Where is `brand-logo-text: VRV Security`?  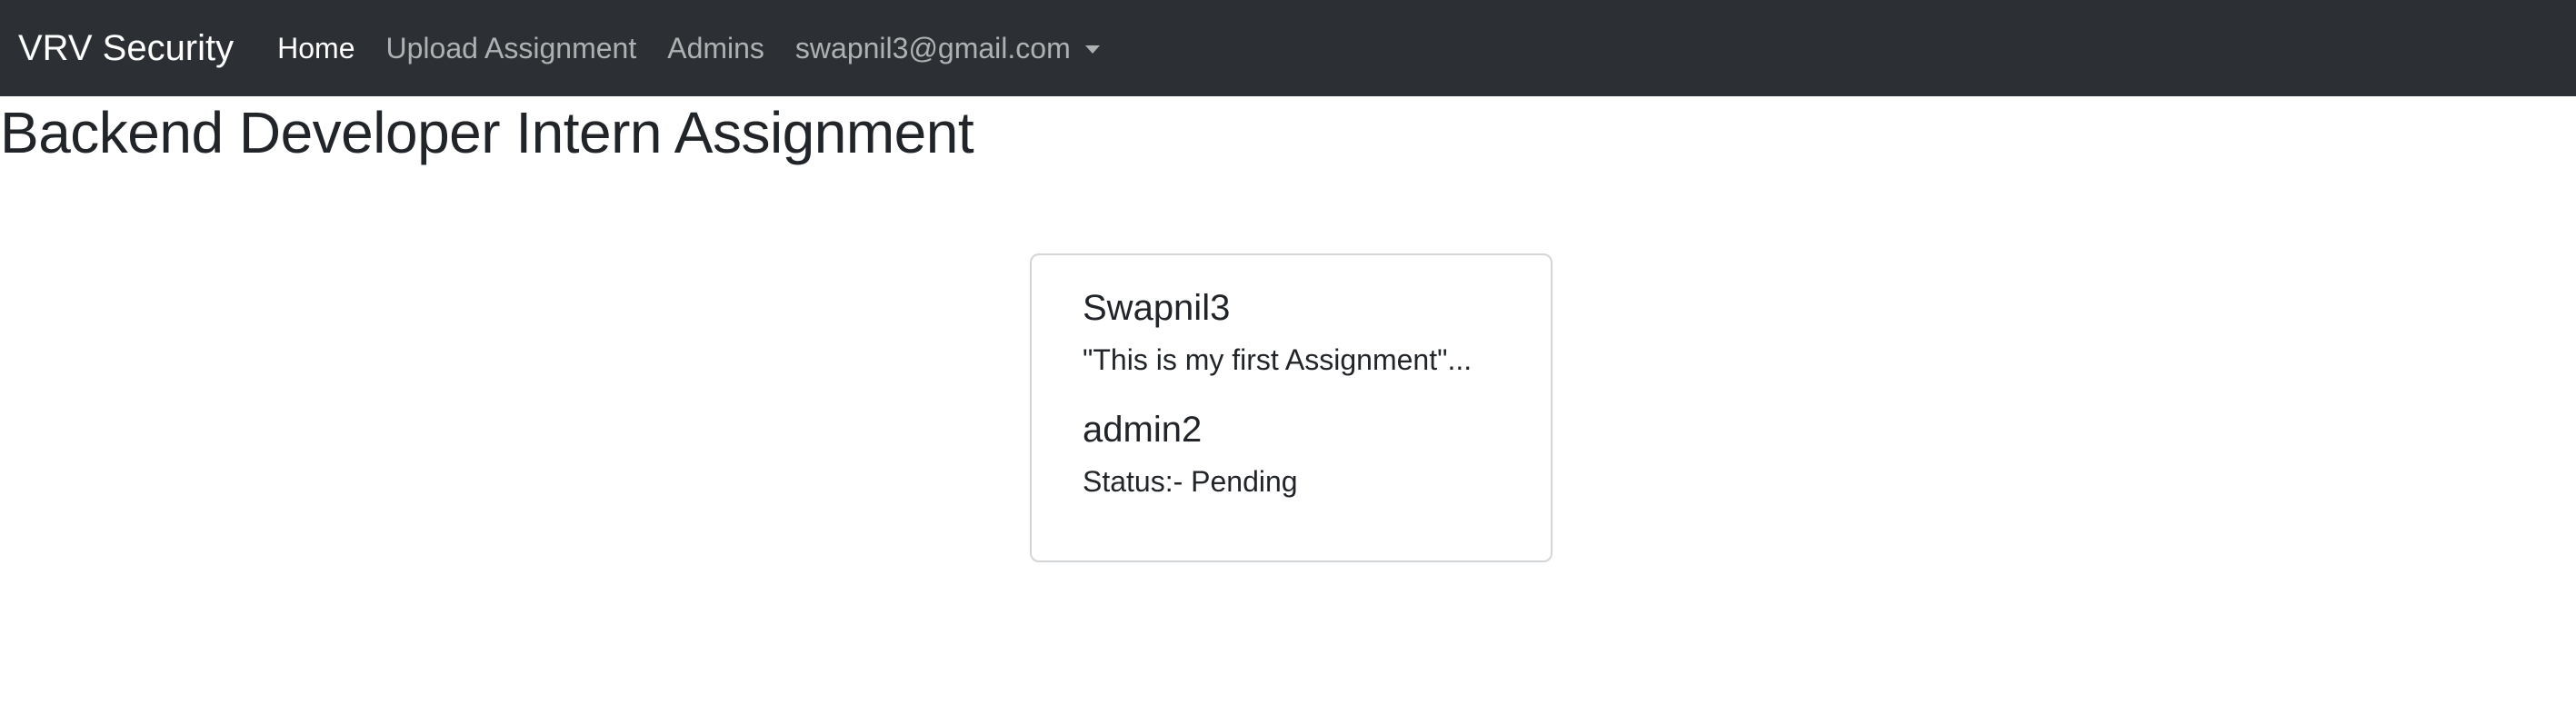 brand-logo-text: VRV Security is located at coordinates (126, 48).